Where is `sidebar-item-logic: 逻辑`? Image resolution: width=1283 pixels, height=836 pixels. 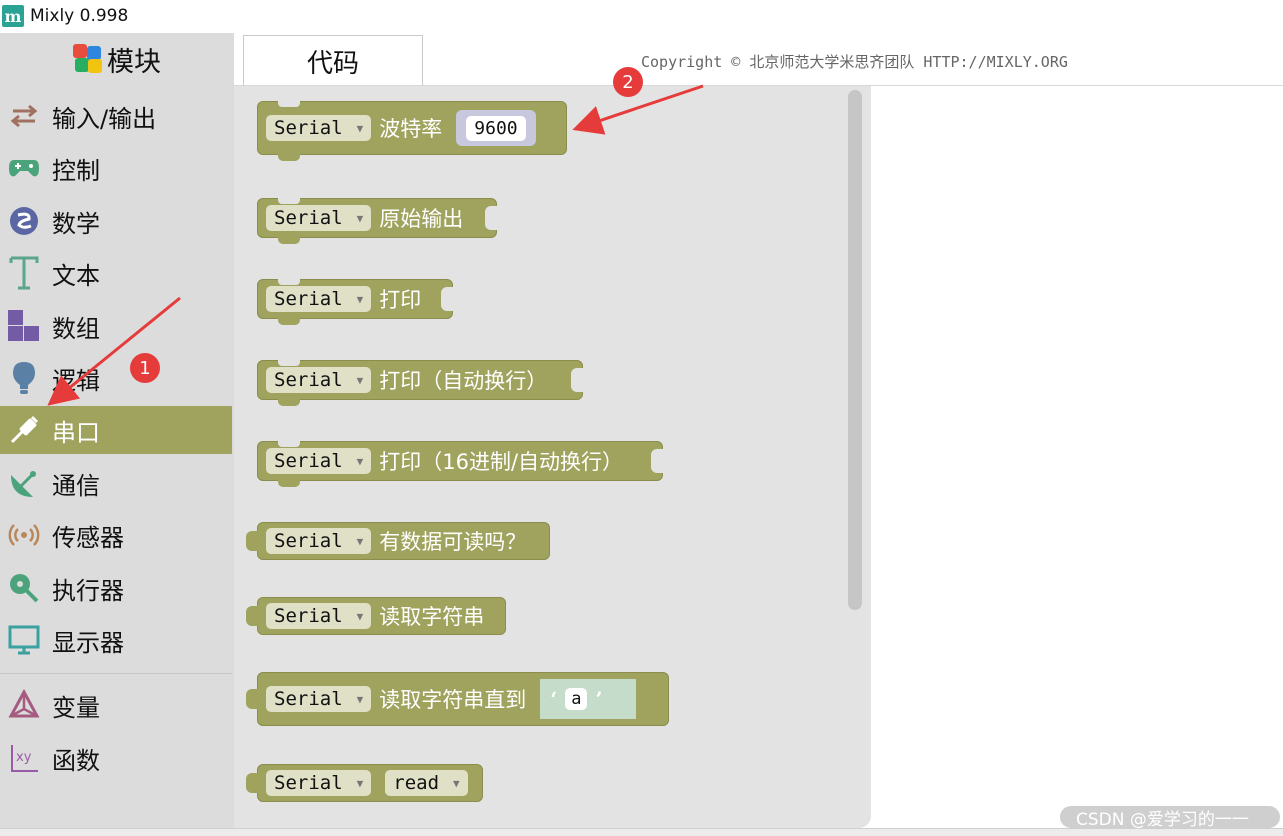
sidebar-item-logic: 逻辑 is located at coordinates (116, 378).